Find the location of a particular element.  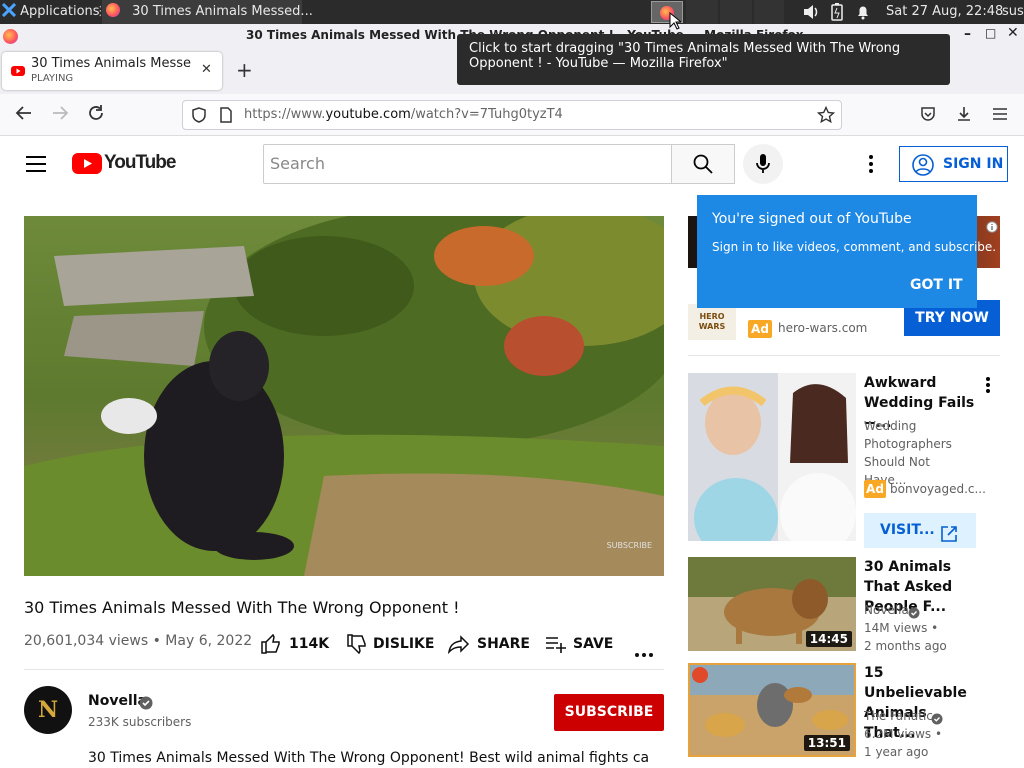

search-input: Search is located at coordinates (467, 164).